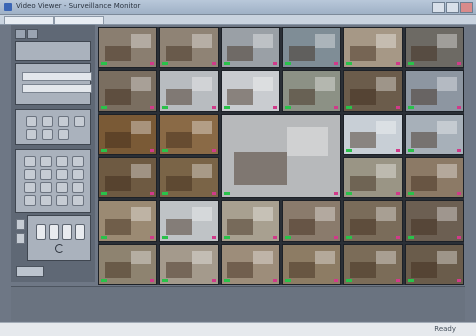  I want to click on settings-icon, so click(32, 34).